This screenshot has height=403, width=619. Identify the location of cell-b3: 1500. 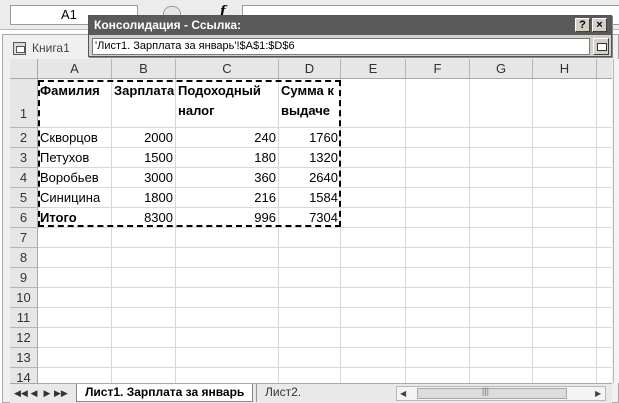
(143, 158).